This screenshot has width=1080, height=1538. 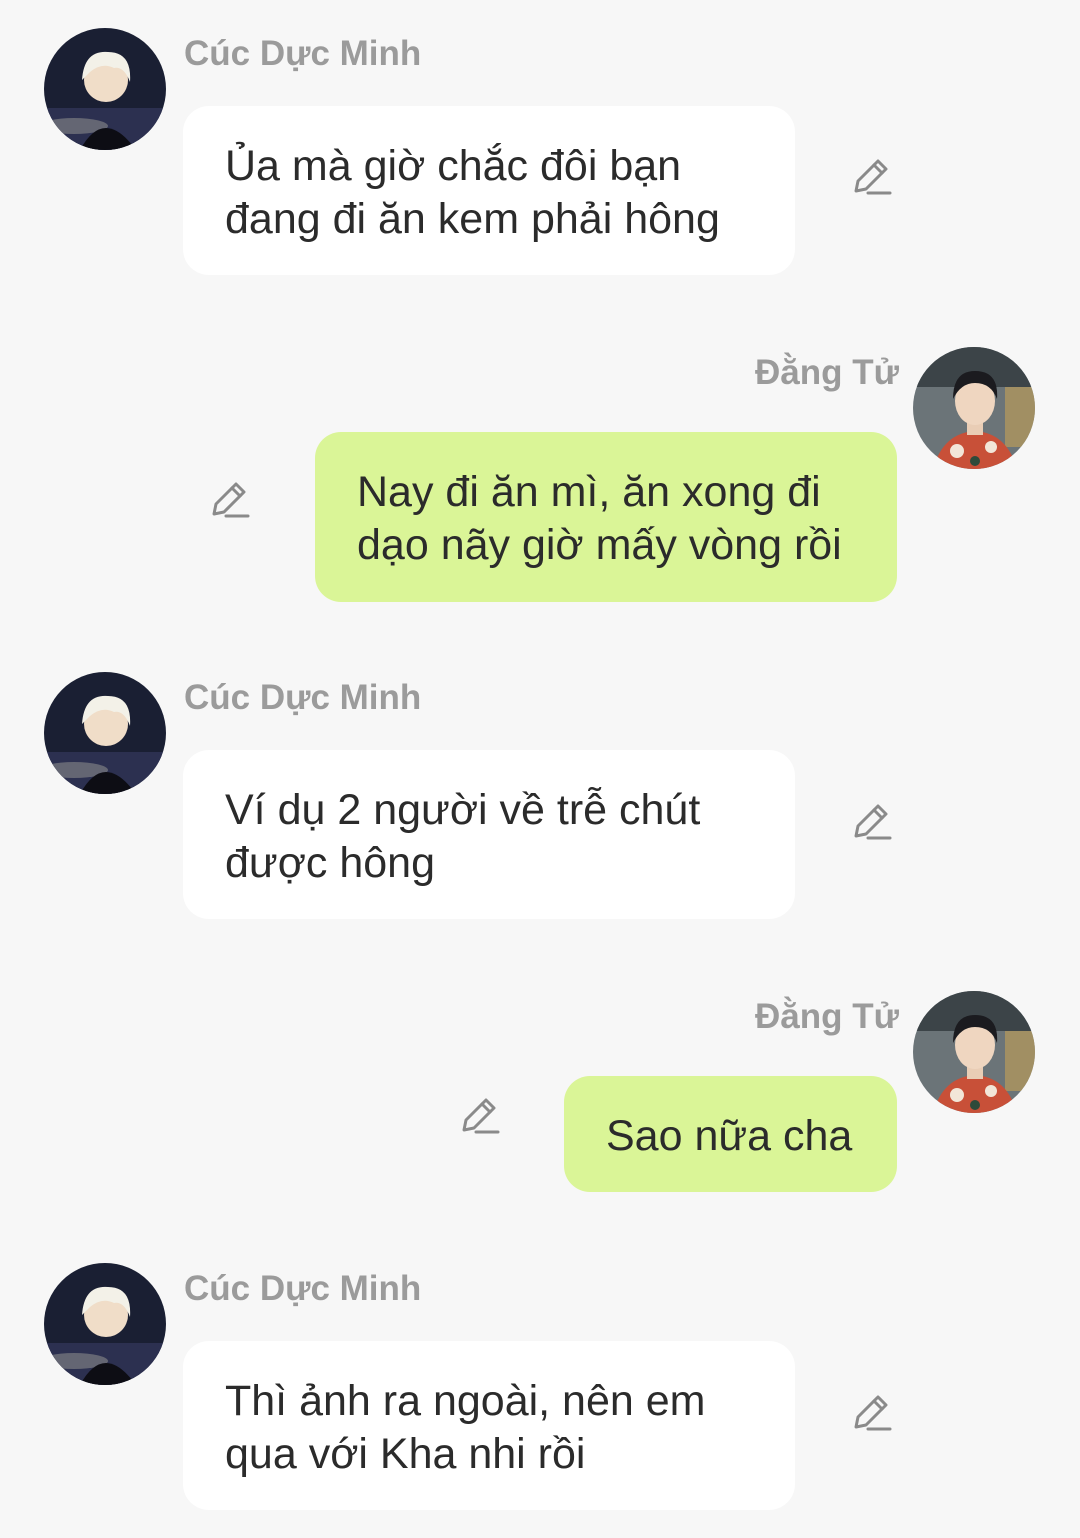 I want to click on message-bubble: Sao nữa cha, so click(x=730, y=1134).